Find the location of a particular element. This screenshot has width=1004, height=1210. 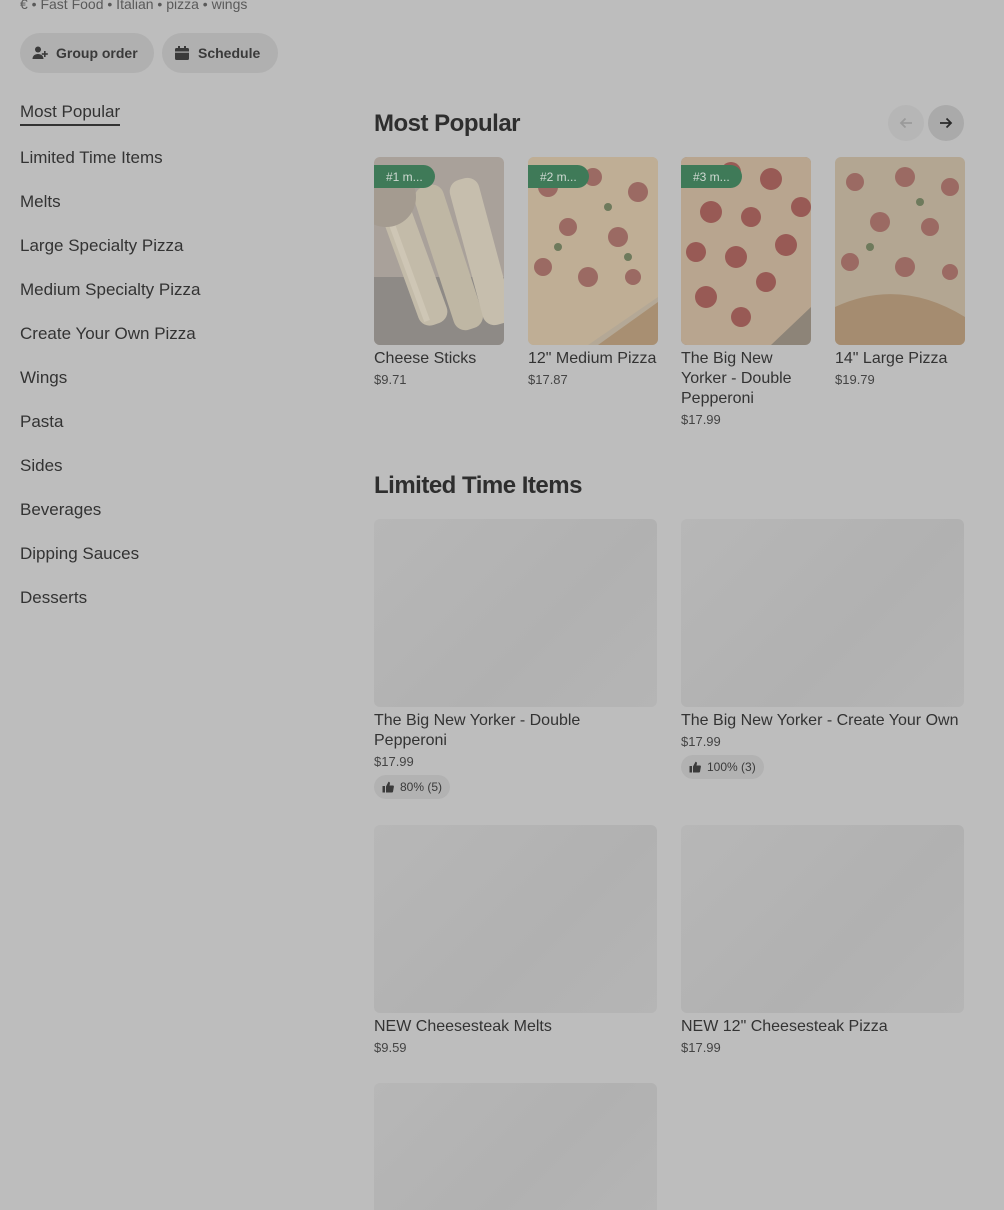

nav-label: Wings is located at coordinates (44, 377).